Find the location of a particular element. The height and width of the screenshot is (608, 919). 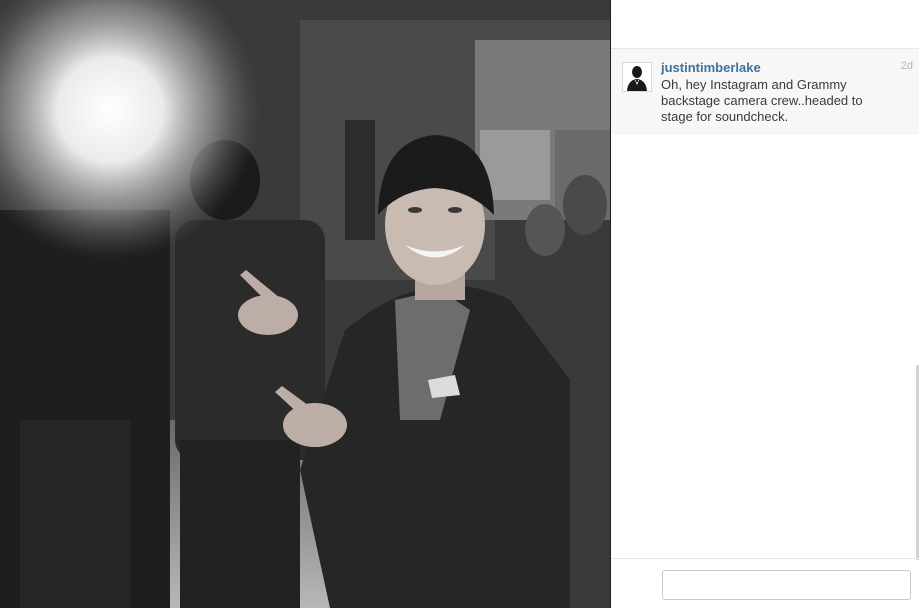

username-link: justintimberlake is located at coordinates (711, 67).